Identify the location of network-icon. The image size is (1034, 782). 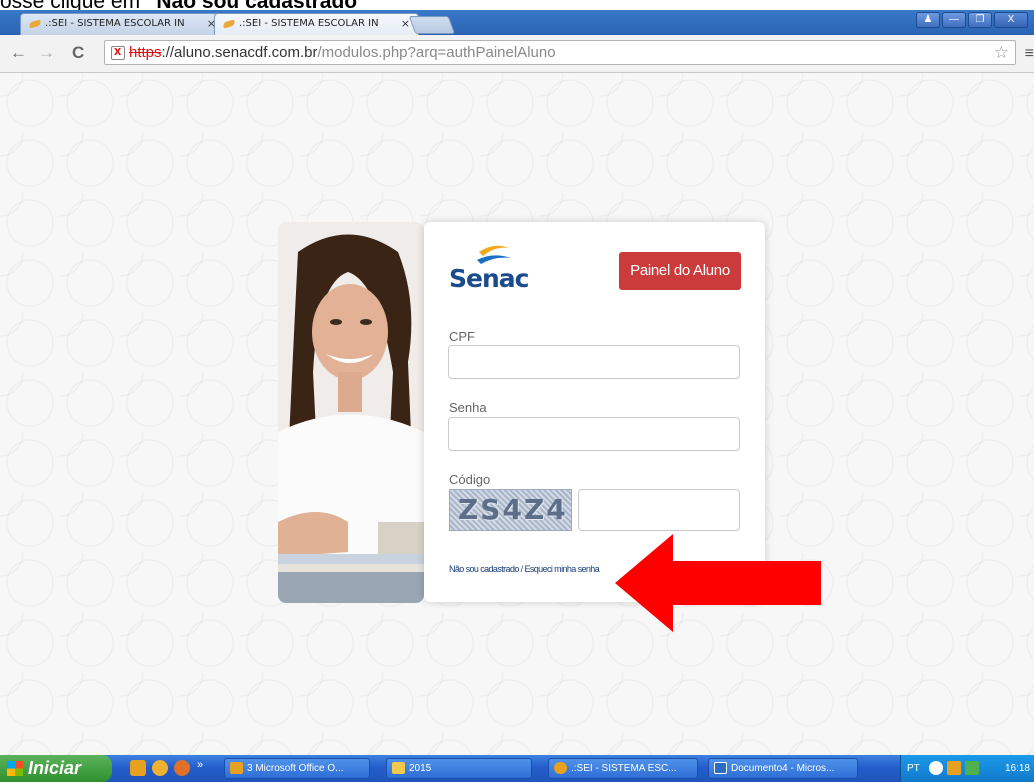
(972, 768).